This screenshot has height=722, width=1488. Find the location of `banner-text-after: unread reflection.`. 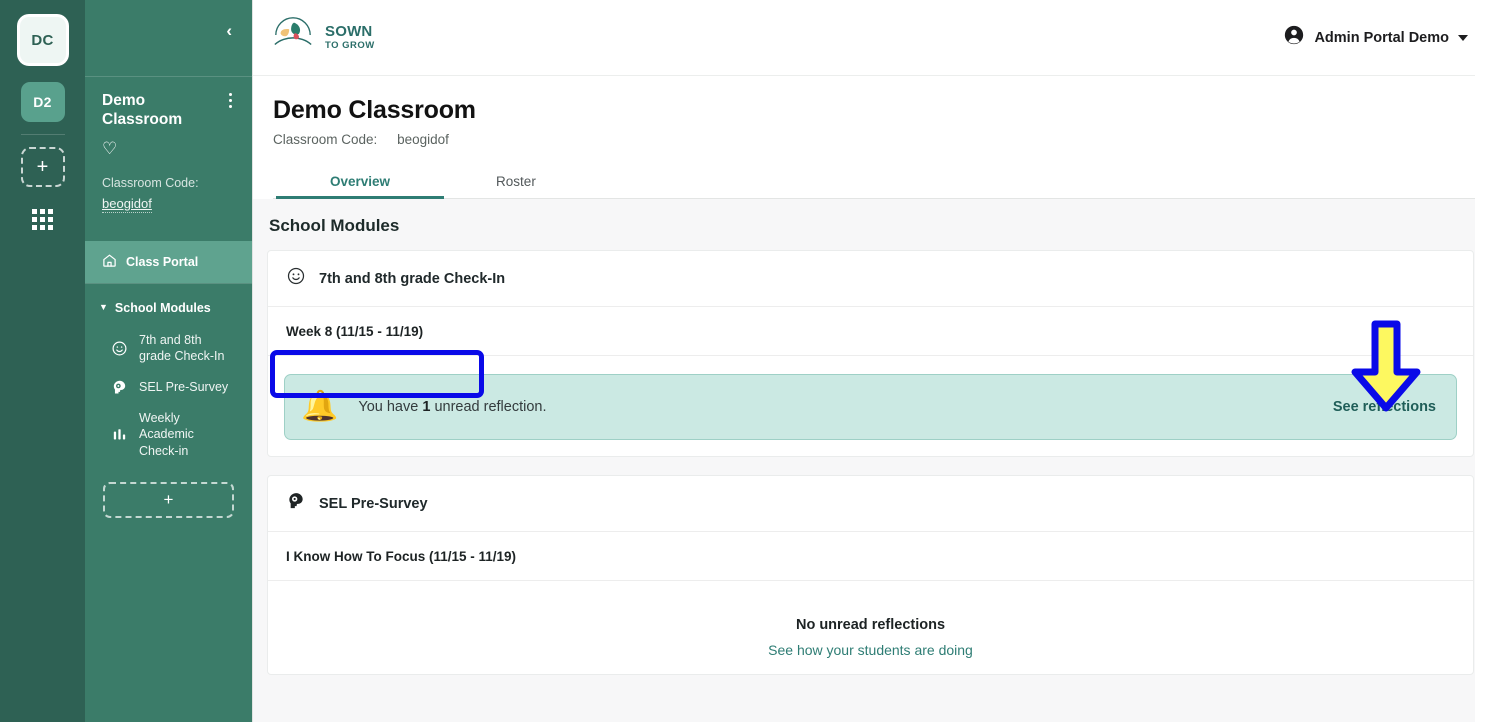

banner-text-after: unread reflection. is located at coordinates (490, 407).